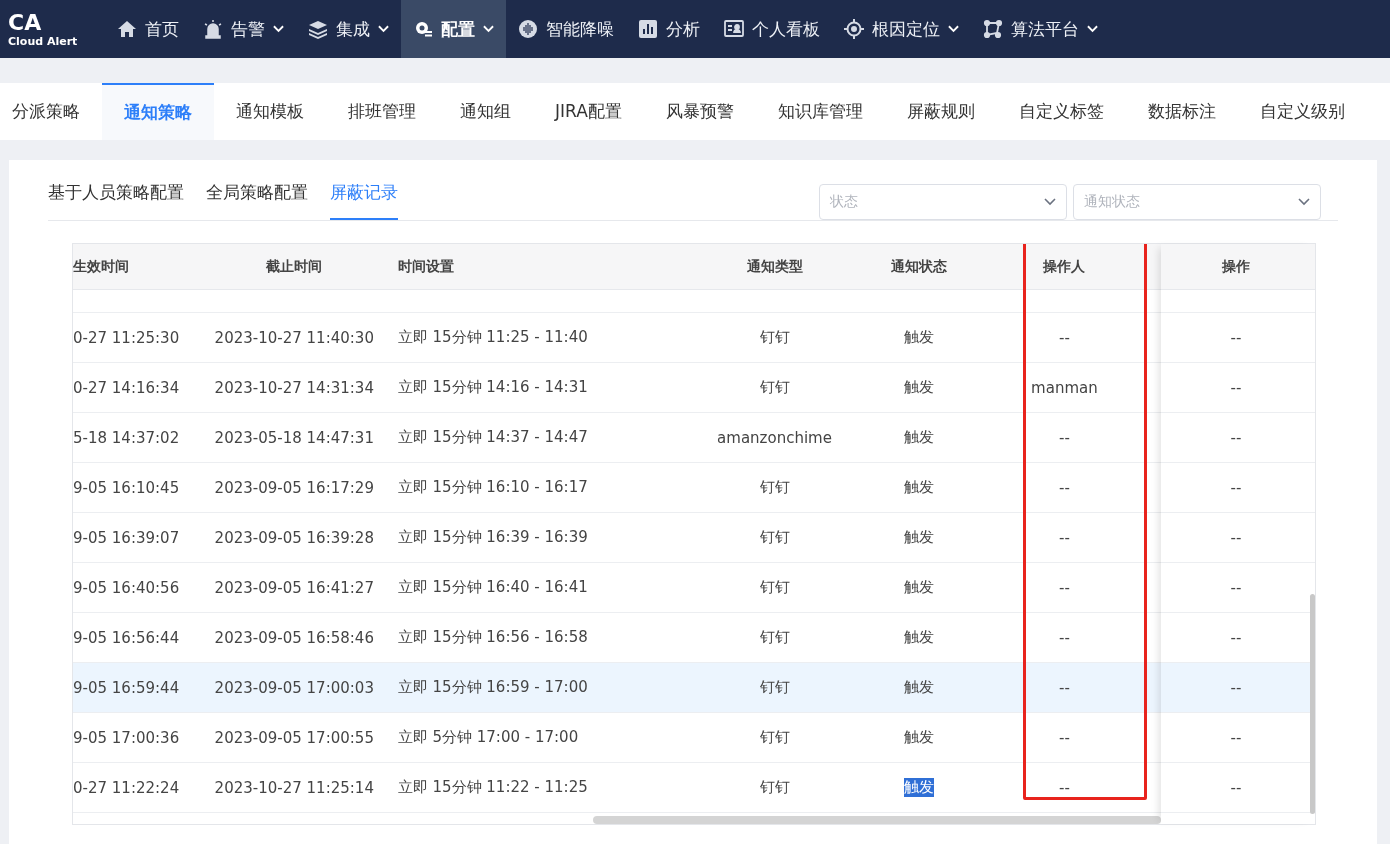 This screenshot has height=844, width=1390. Describe the element at coordinates (772, 29) in the screenshot. I see `nav-menu-item: 个人看板` at that location.